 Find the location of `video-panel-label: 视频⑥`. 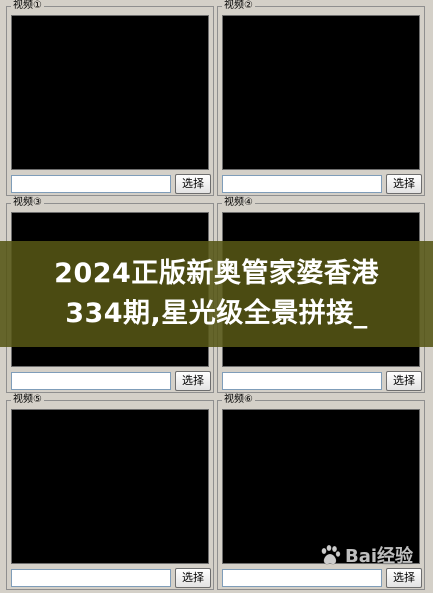

video-panel-label: 视频⑥ is located at coordinates (238, 400).